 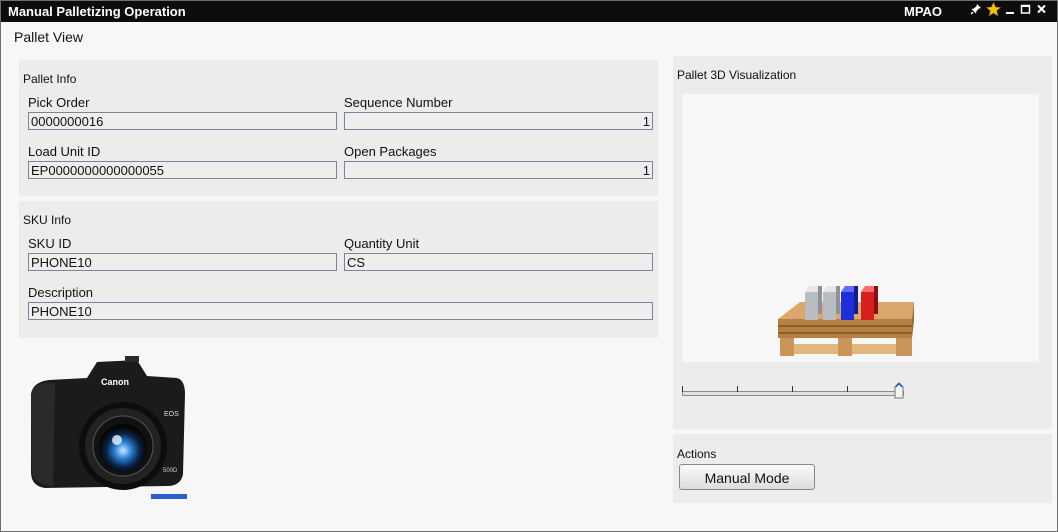 What do you see at coordinates (340, 311) in the screenshot?
I see `description-field: PHONE10` at bounding box center [340, 311].